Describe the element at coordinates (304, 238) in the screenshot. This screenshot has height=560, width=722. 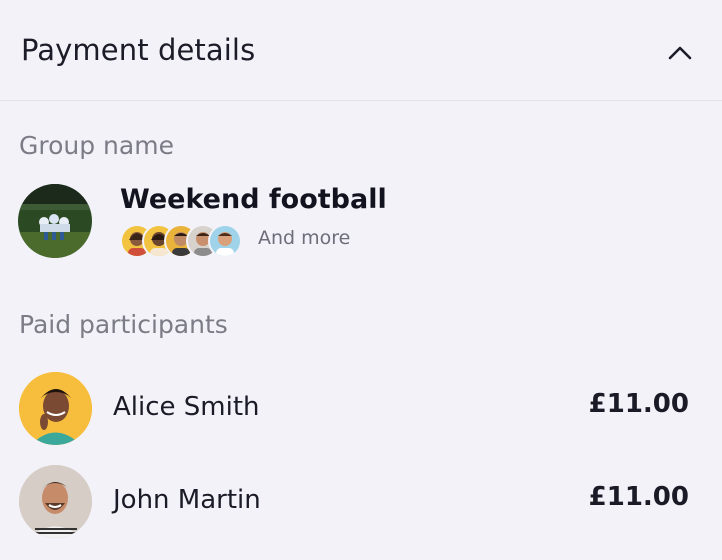
I see `and-more-label: And more` at that location.